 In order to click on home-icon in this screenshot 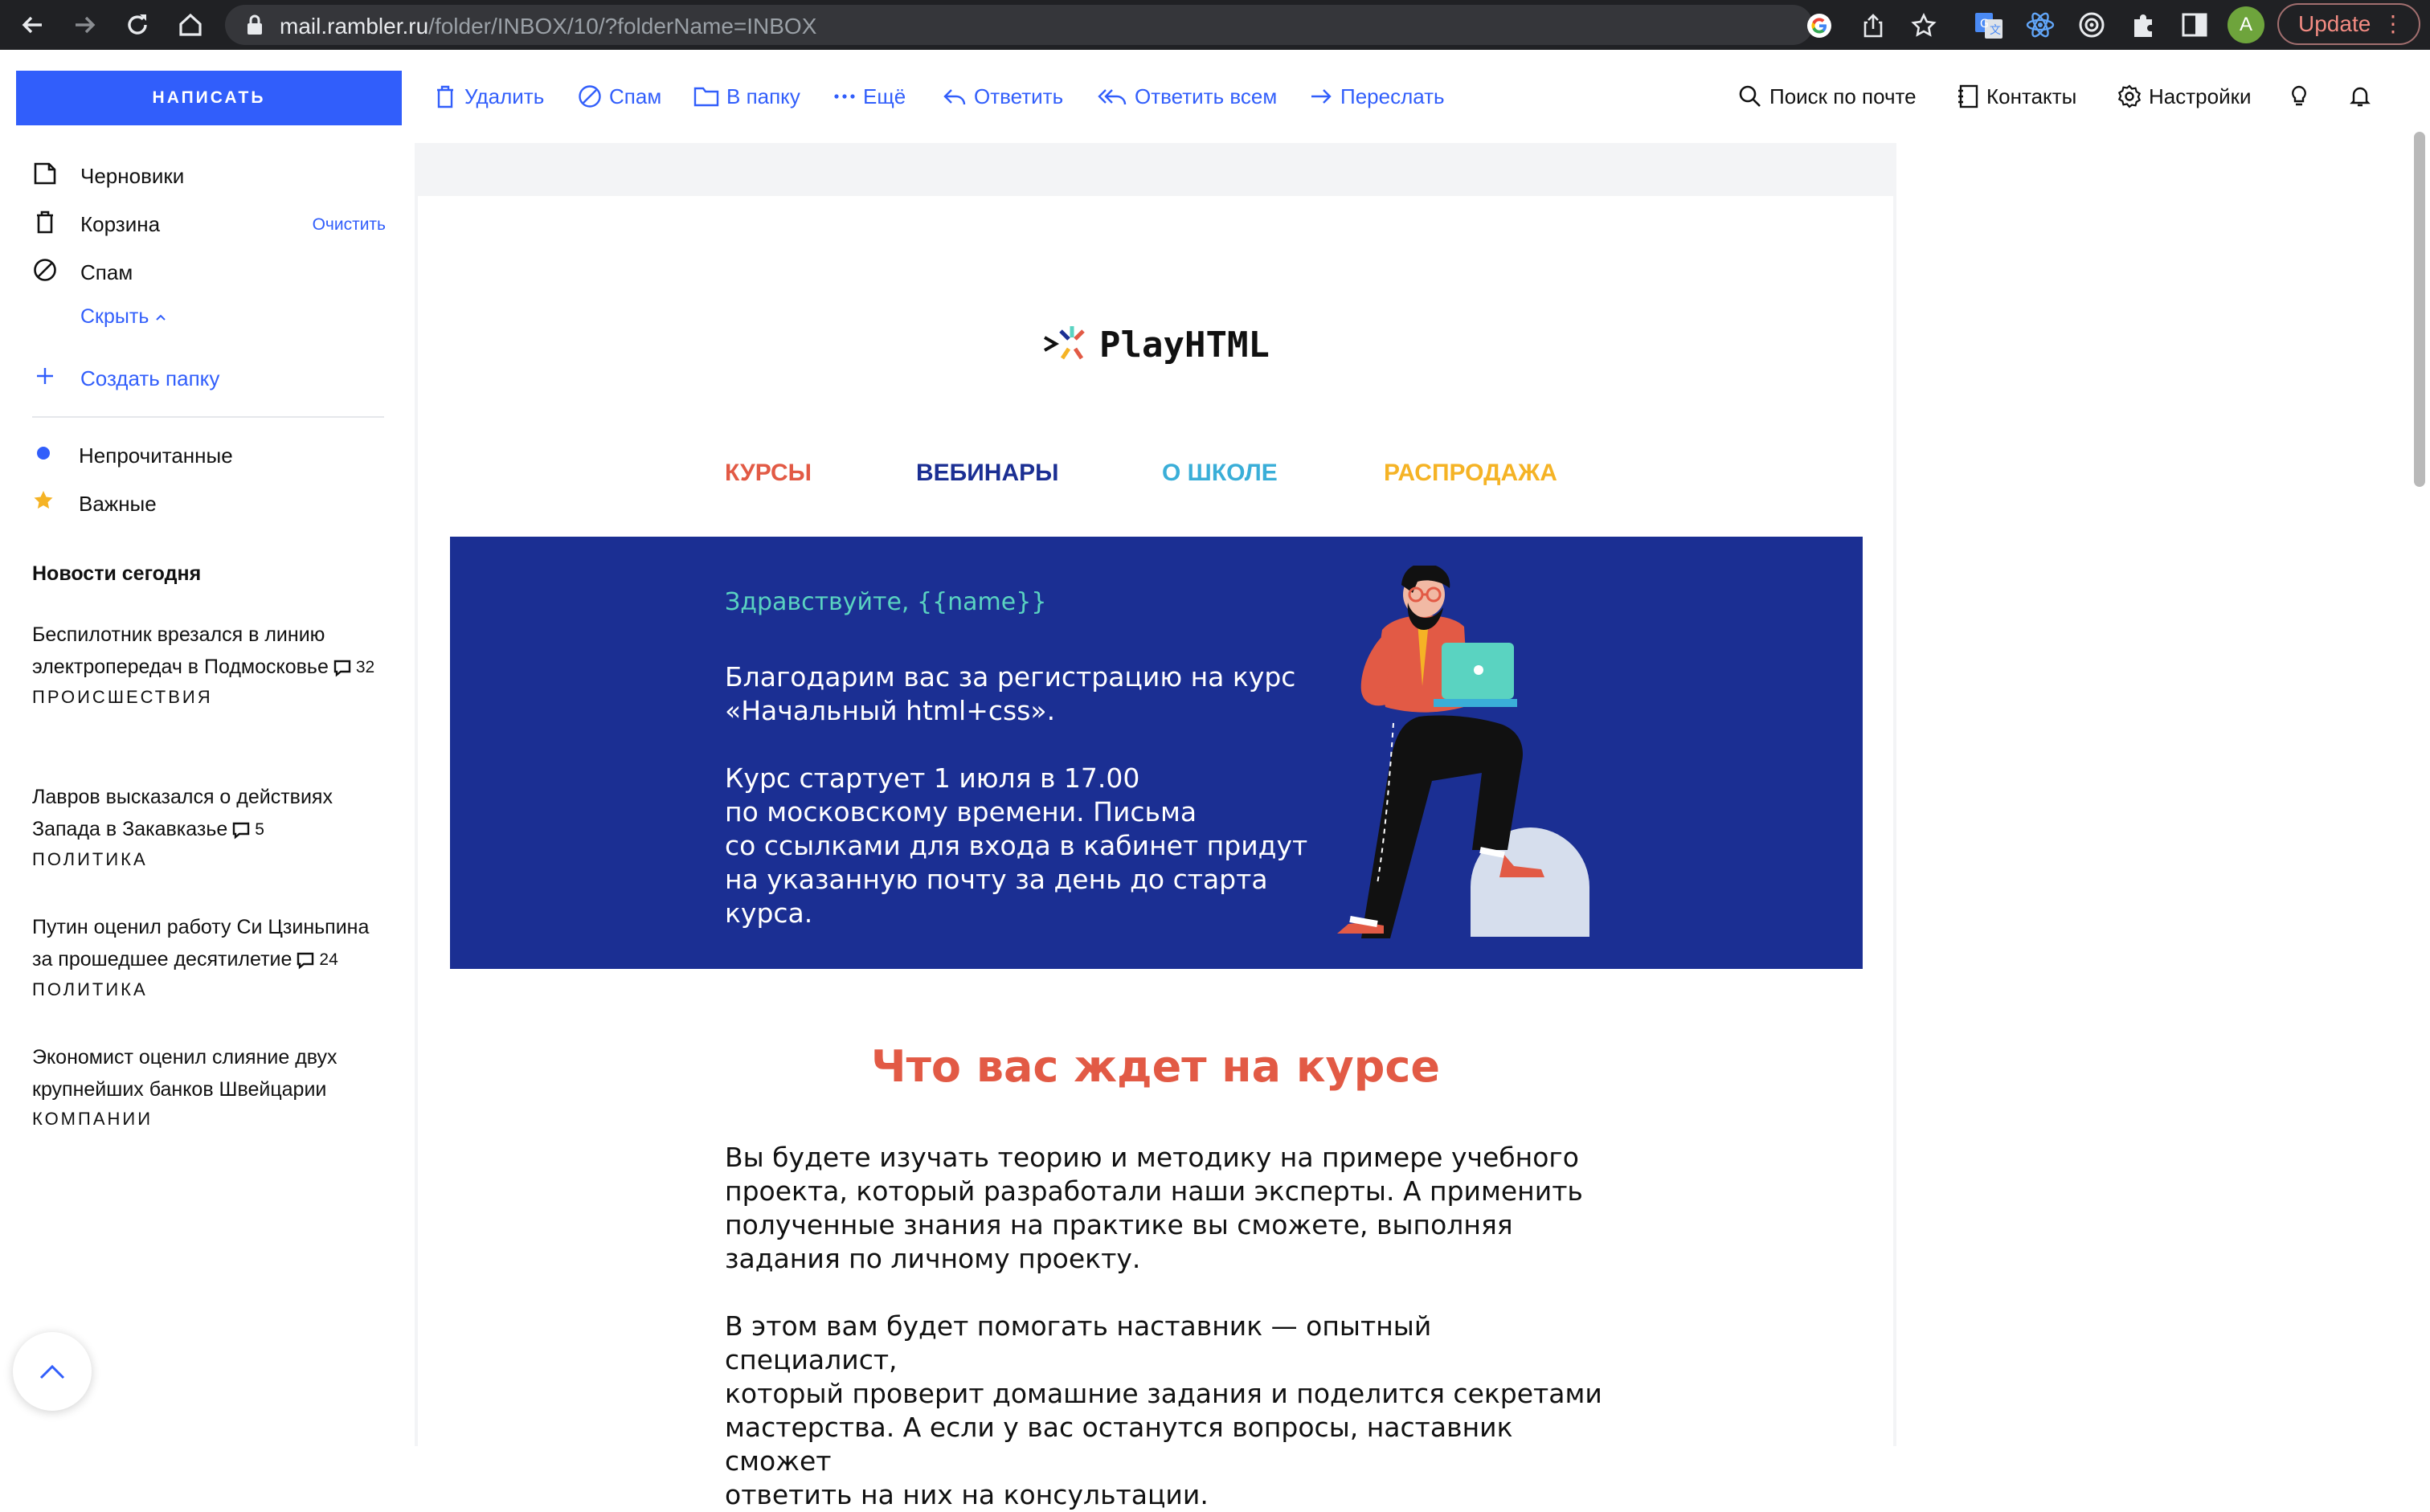, I will do `click(190, 25)`.